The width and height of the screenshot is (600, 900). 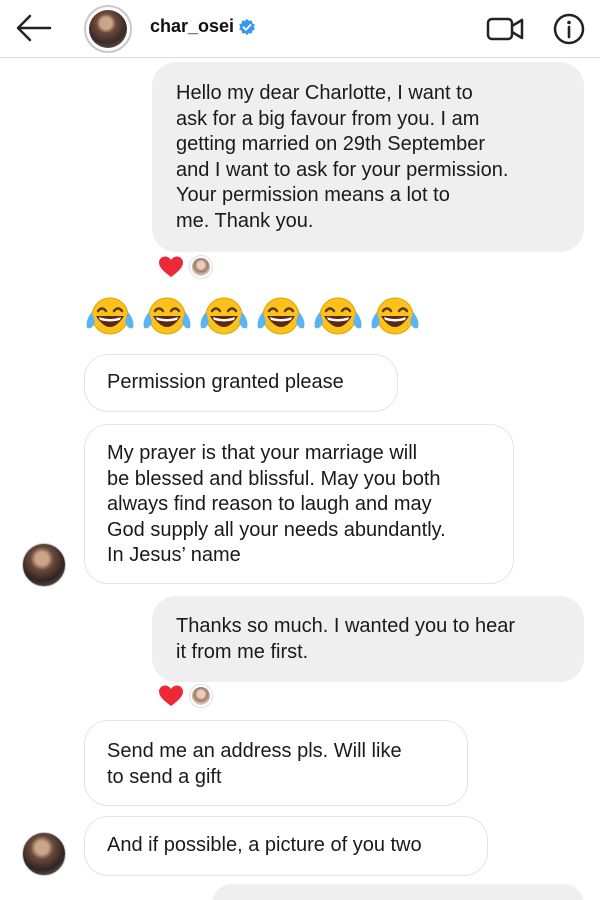 I want to click on username: char_osei, so click(x=203, y=26).